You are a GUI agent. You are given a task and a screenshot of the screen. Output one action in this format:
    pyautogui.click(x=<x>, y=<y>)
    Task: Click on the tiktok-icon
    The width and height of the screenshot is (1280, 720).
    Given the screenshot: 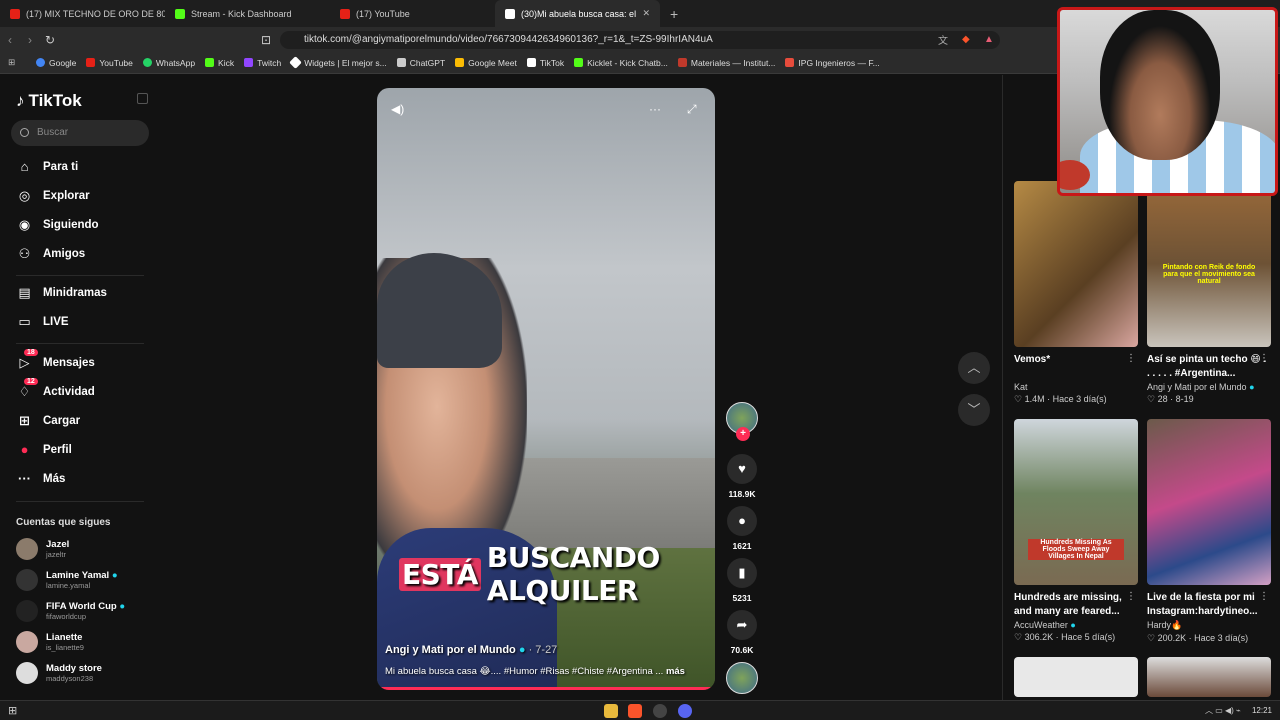 What is the action you would take?
    pyautogui.click(x=510, y=13)
    